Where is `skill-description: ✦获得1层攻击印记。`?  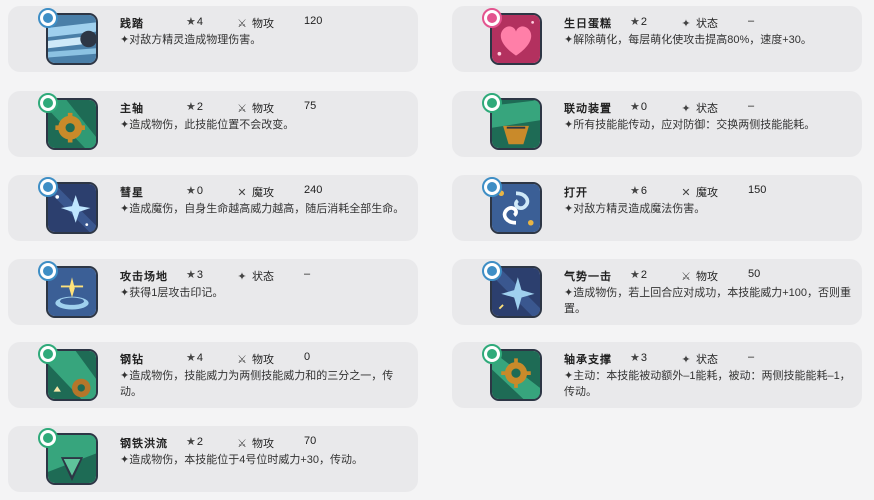 skill-description: ✦获得1层攻击印记。 is located at coordinates (172, 293).